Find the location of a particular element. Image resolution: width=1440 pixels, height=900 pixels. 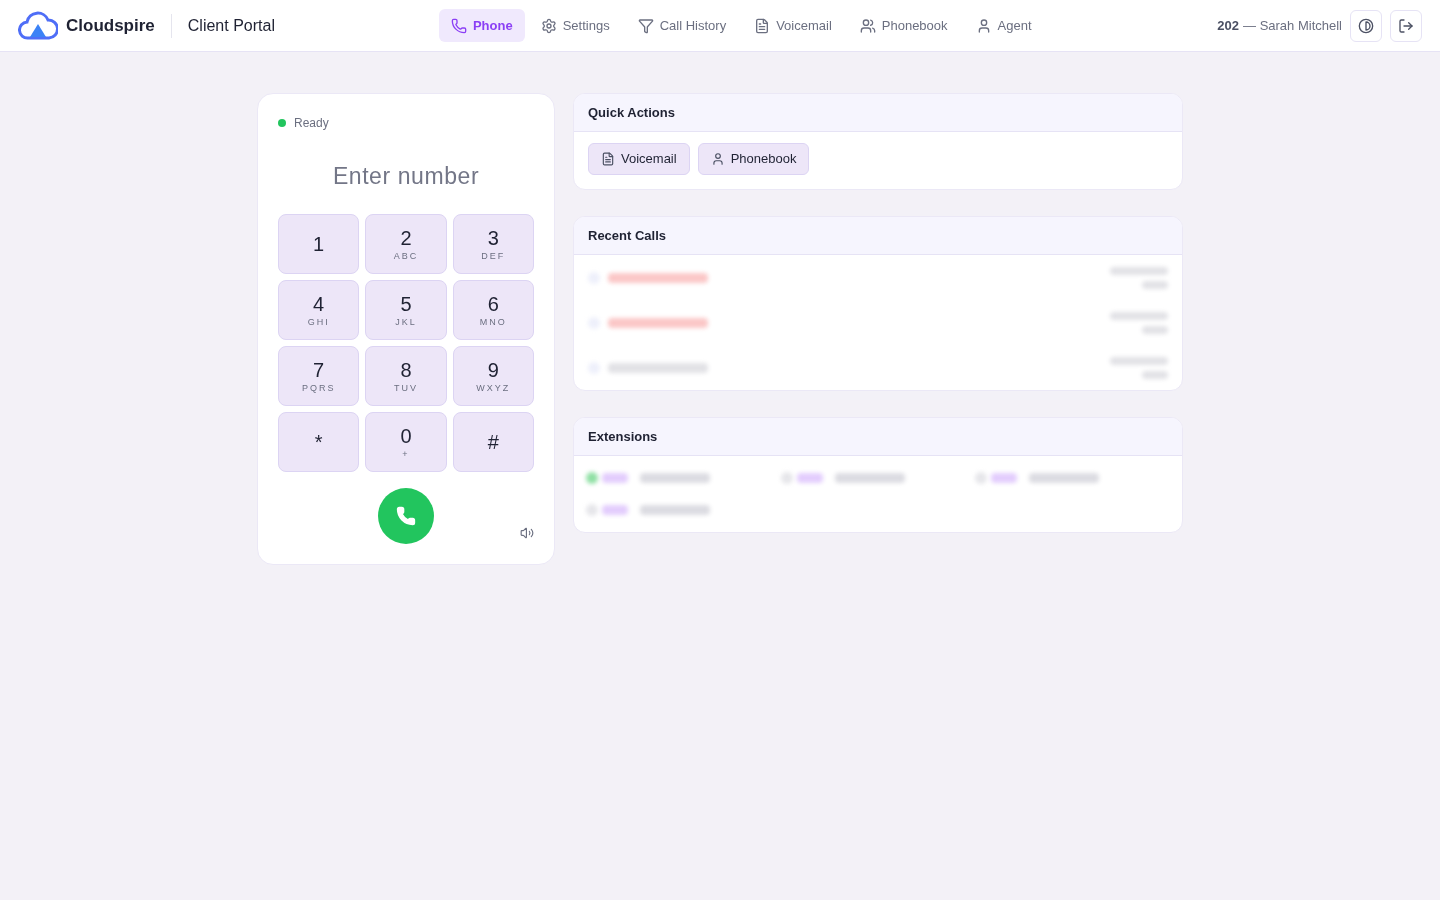

status-label: Ready is located at coordinates (311, 123).